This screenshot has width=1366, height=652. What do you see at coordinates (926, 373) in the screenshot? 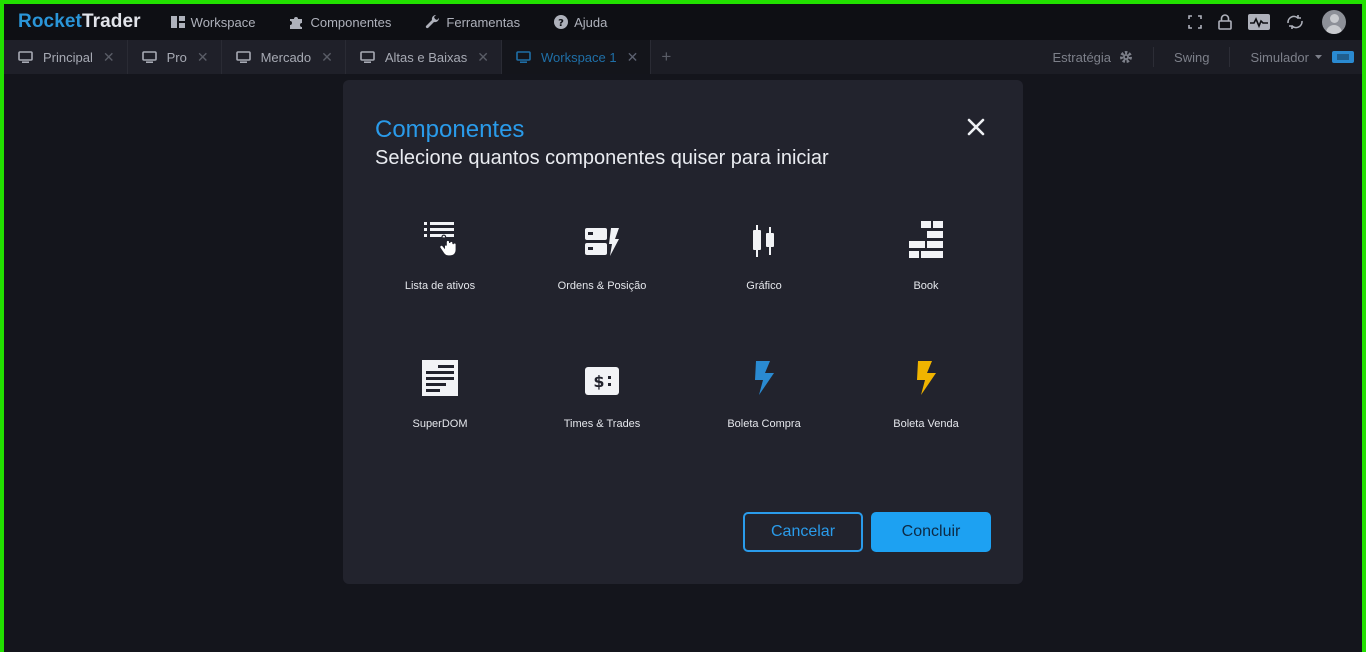
I see `bolt-yellow-icon` at bounding box center [926, 373].